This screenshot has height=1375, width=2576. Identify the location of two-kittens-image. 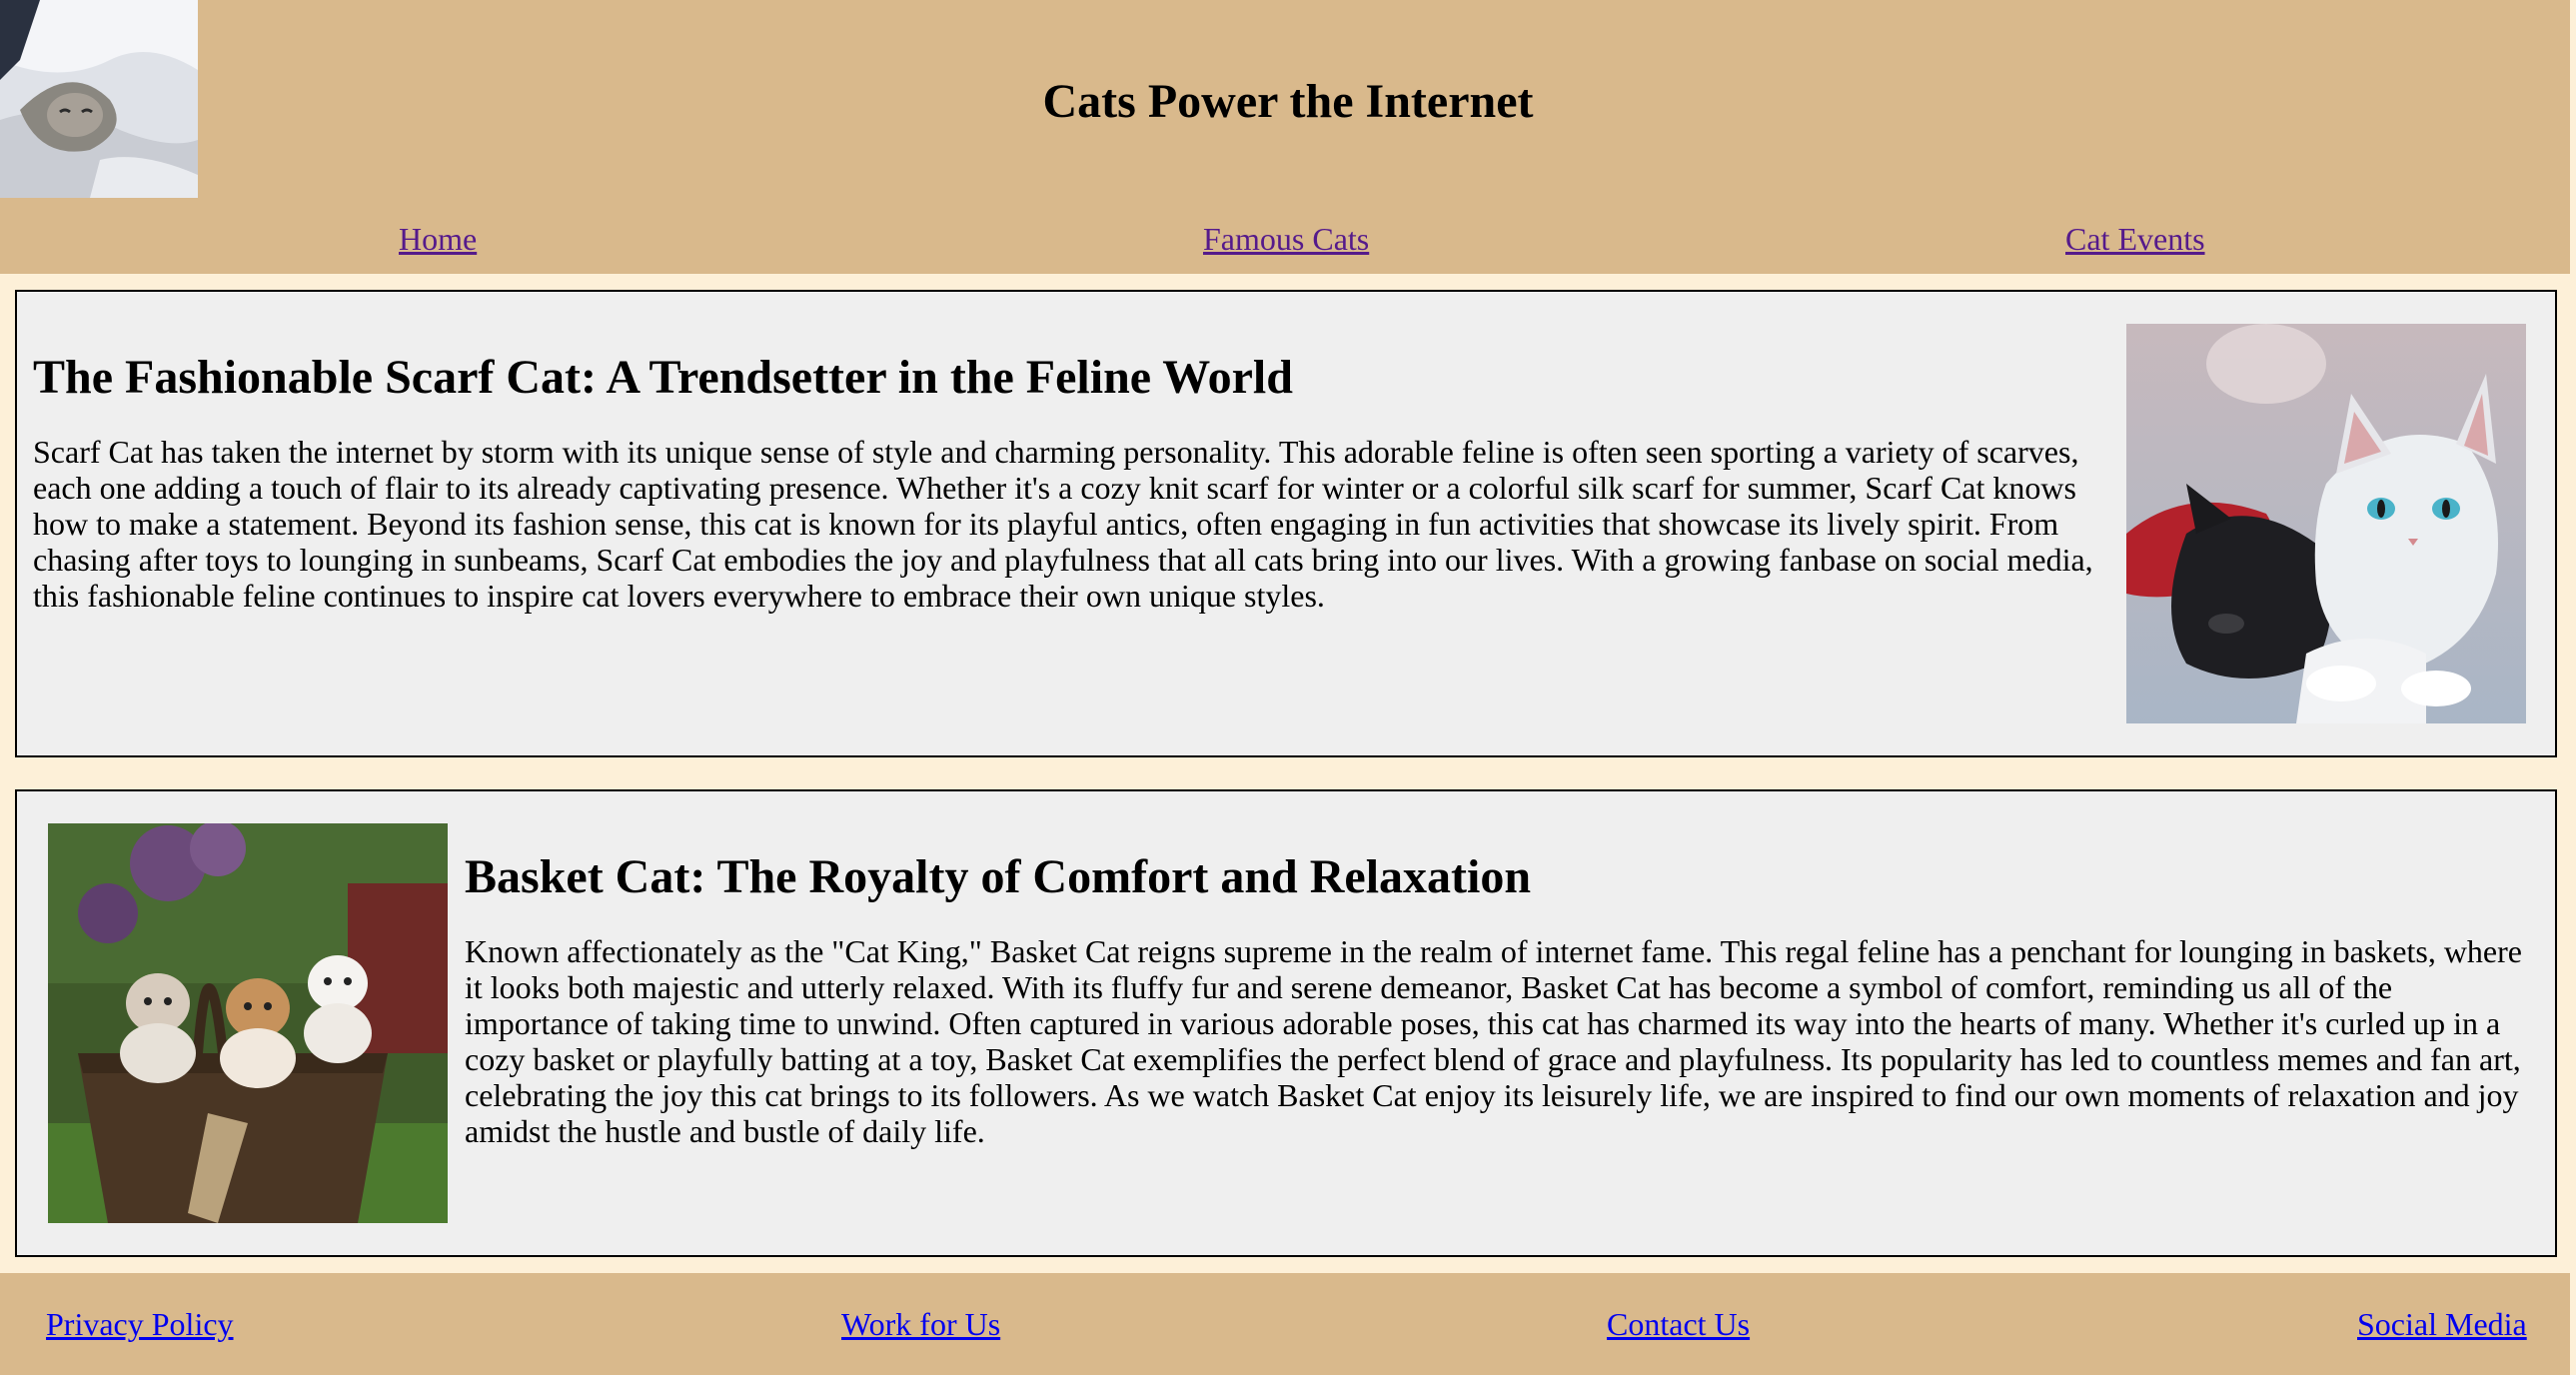
(2326, 523).